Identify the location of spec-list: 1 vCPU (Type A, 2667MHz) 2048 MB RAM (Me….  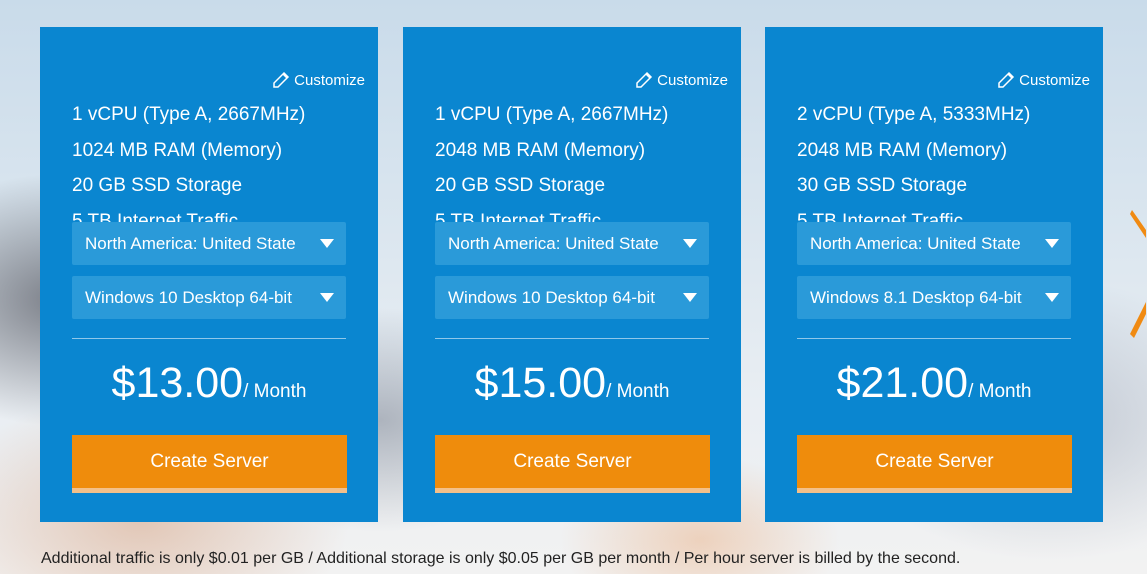
(551, 168).